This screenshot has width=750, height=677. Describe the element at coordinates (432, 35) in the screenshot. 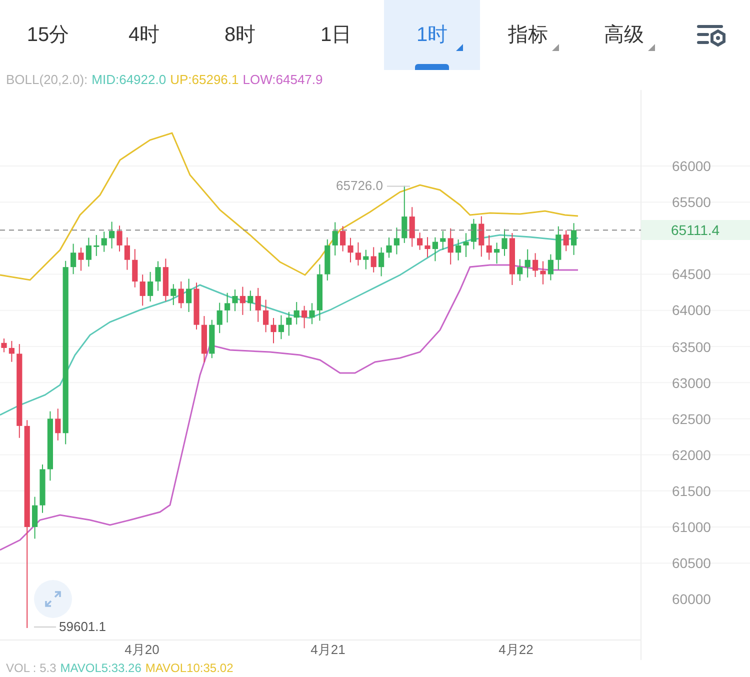

I see `timeframe-tab: 1时` at that location.